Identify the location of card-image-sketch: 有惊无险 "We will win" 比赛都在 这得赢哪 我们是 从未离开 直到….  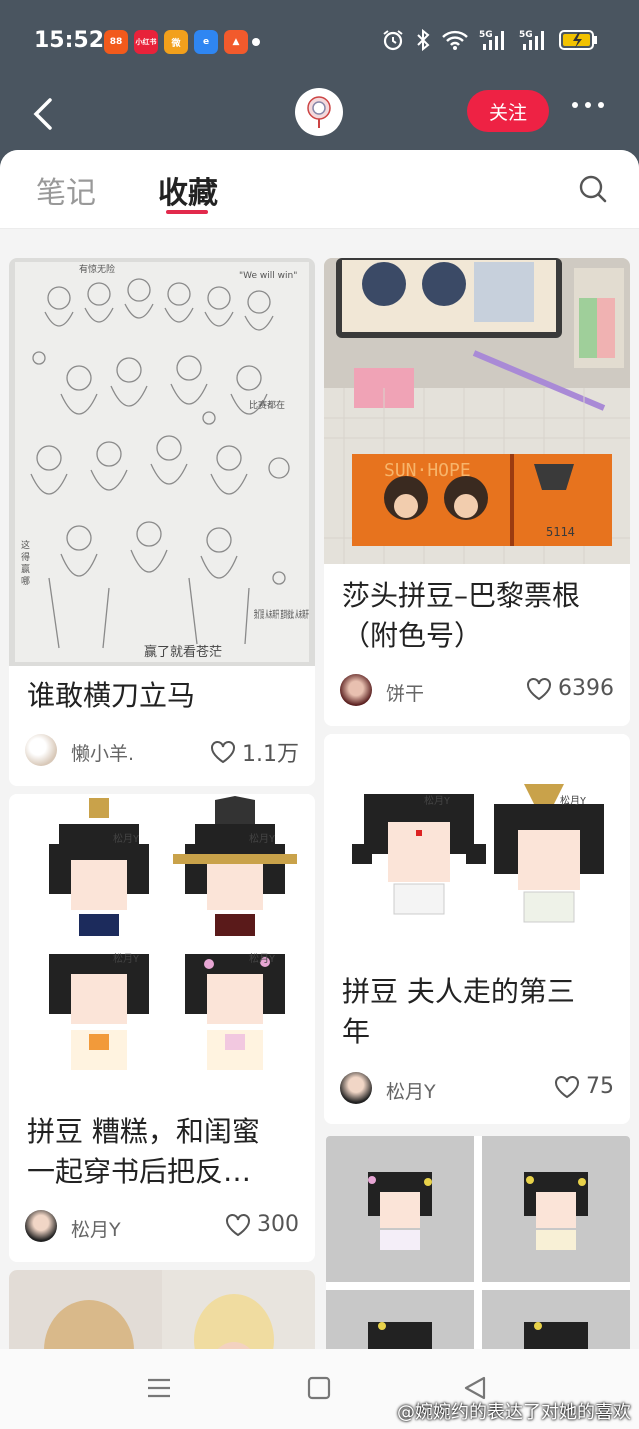
(162, 462).